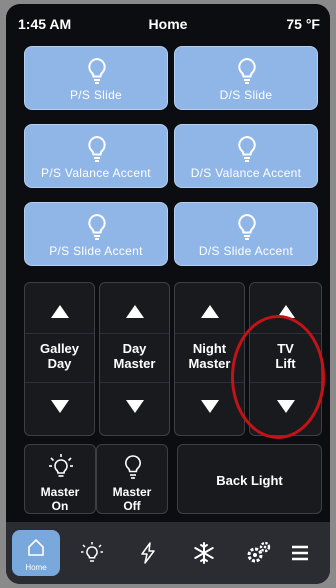  I want to click on lift-label: Galley Day, so click(59, 356).